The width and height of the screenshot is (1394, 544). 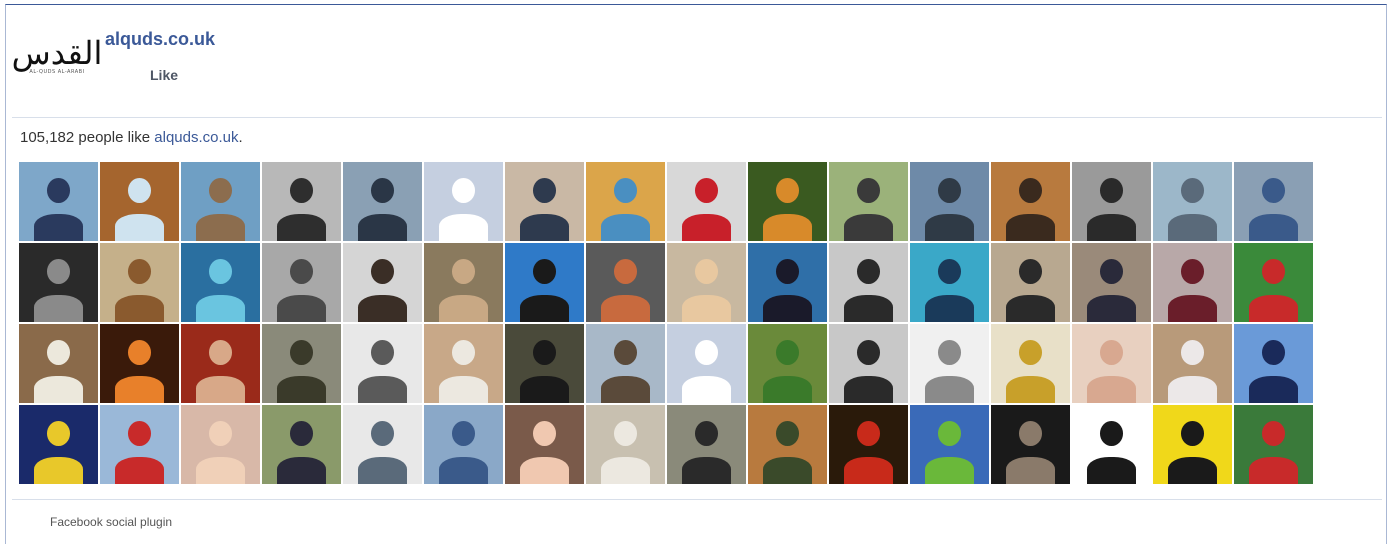 What do you see at coordinates (196, 137) in the screenshot?
I see `page-link: alquds.co.uk` at bounding box center [196, 137].